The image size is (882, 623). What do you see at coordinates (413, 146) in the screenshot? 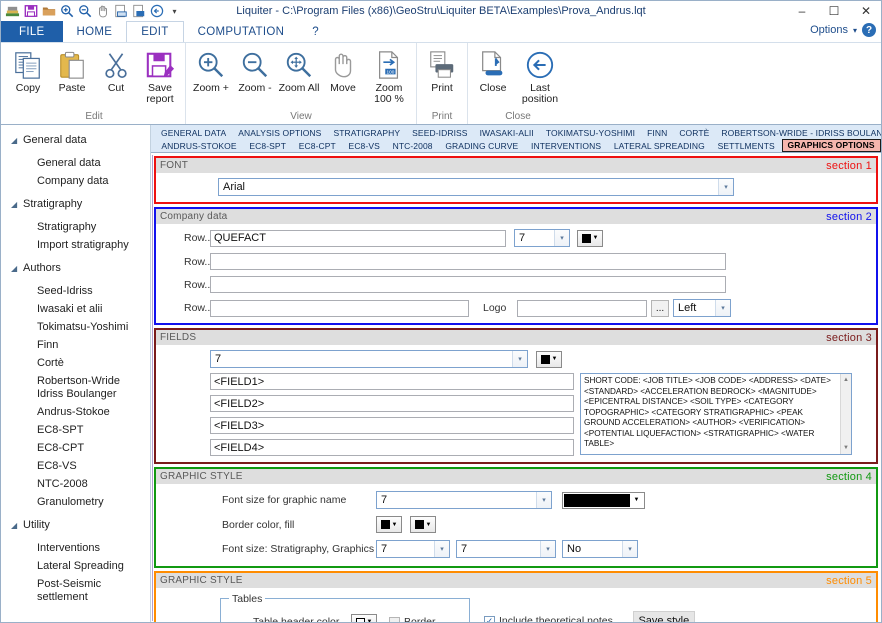
I see `tab-ntc-2008: NTC-2008` at bounding box center [413, 146].